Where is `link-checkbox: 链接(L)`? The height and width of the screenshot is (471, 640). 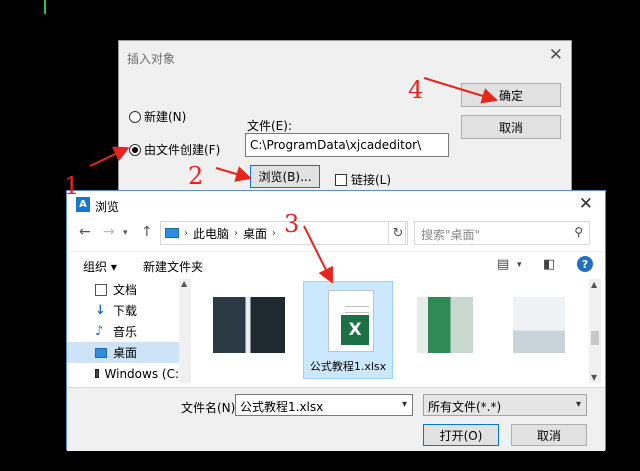 link-checkbox: 链接(L) is located at coordinates (363, 179).